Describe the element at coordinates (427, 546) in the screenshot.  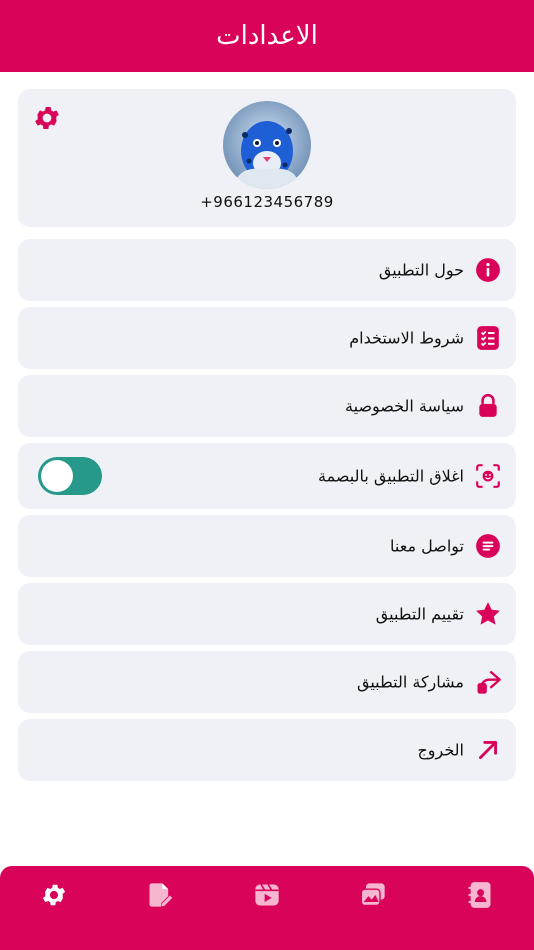
I see `menu-label: تواصل معنا` at that location.